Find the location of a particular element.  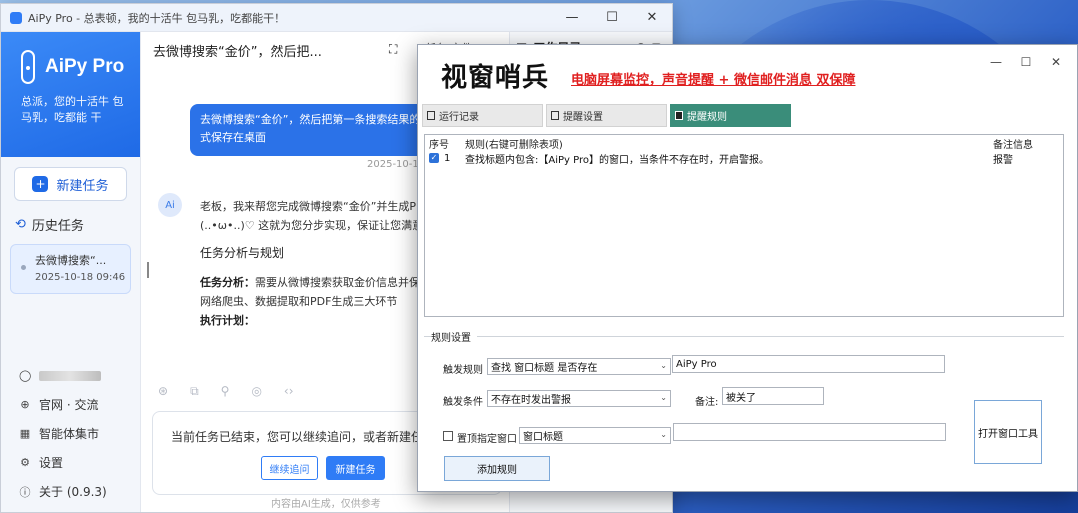

input-toolbar: ⊛ ⧉ ⚲ ◎ ‹› is located at coordinates (226, 391).